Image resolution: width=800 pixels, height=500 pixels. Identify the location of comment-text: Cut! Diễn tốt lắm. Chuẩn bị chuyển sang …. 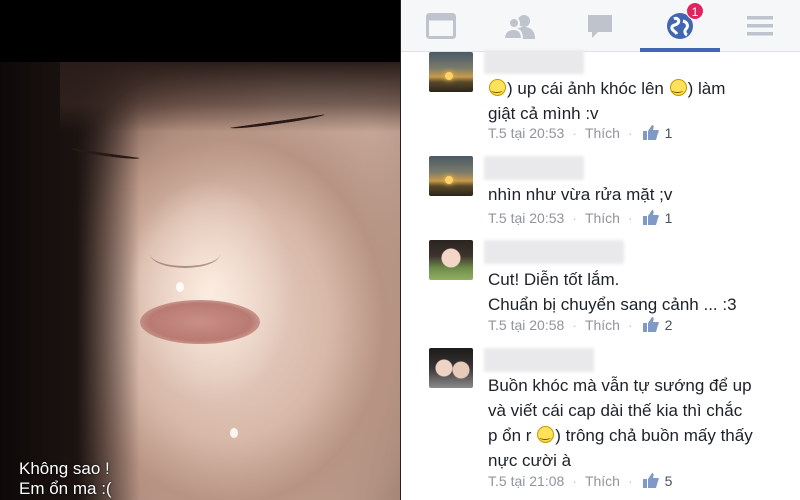
(612, 292).